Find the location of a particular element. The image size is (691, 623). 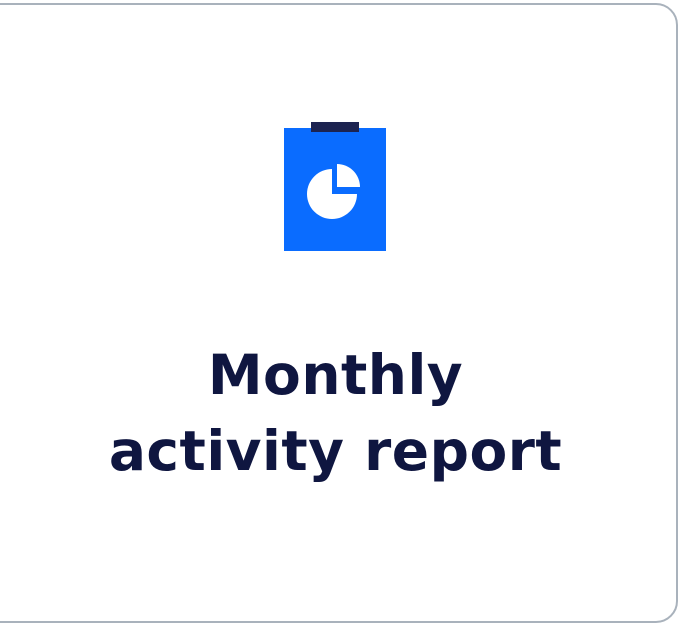

report-pie-chart-icon is located at coordinates (335, 186).